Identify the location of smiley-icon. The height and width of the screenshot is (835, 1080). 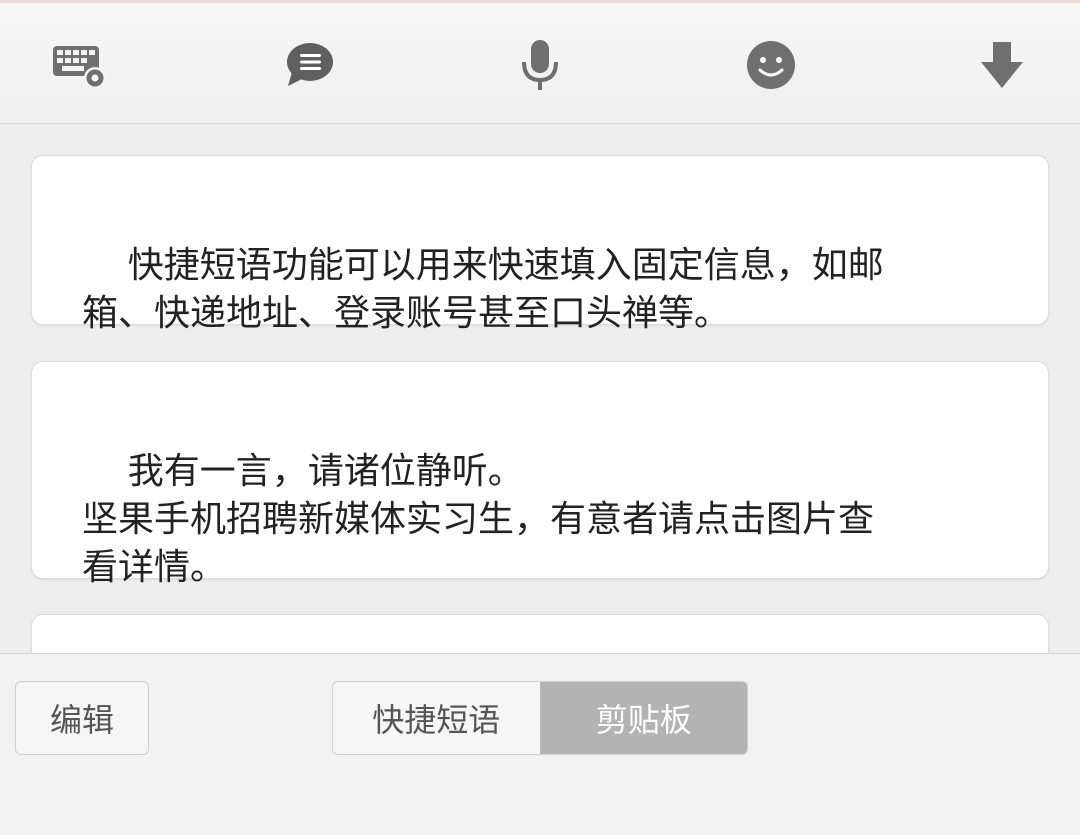
(771, 65).